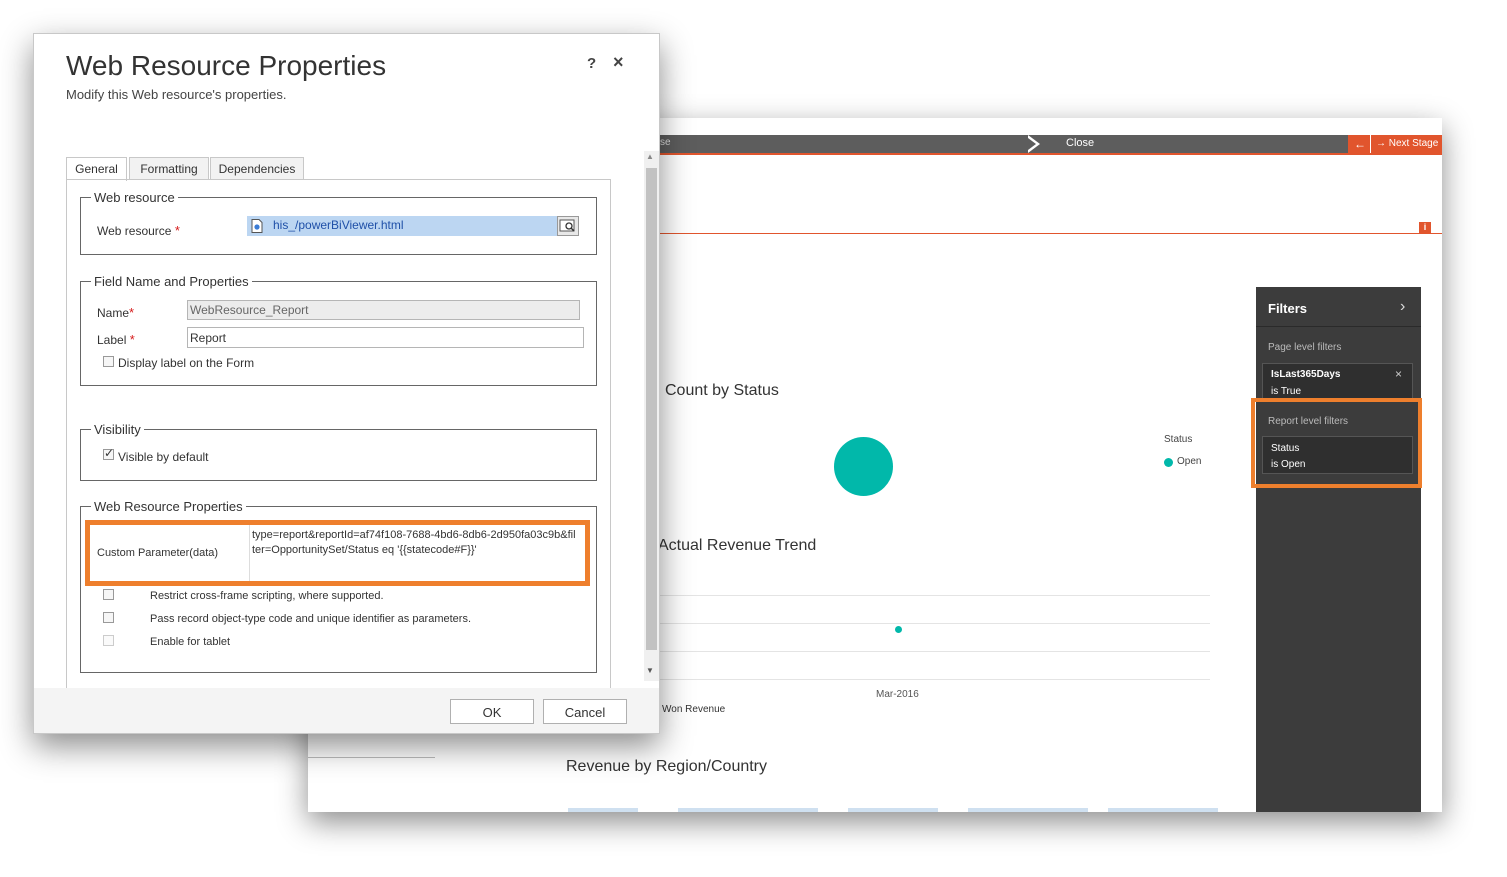  Describe the element at coordinates (1189, 461) in the screenshot. I see `legend-item-open: Open` at that location.